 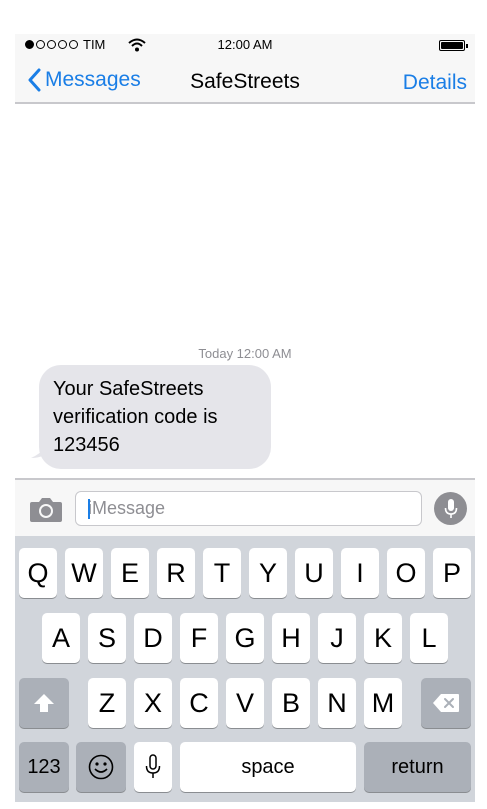 What do you see at coordinates (337, 703) in the screenshot?
I see `key-n: N` at bounding box center [337, 703].